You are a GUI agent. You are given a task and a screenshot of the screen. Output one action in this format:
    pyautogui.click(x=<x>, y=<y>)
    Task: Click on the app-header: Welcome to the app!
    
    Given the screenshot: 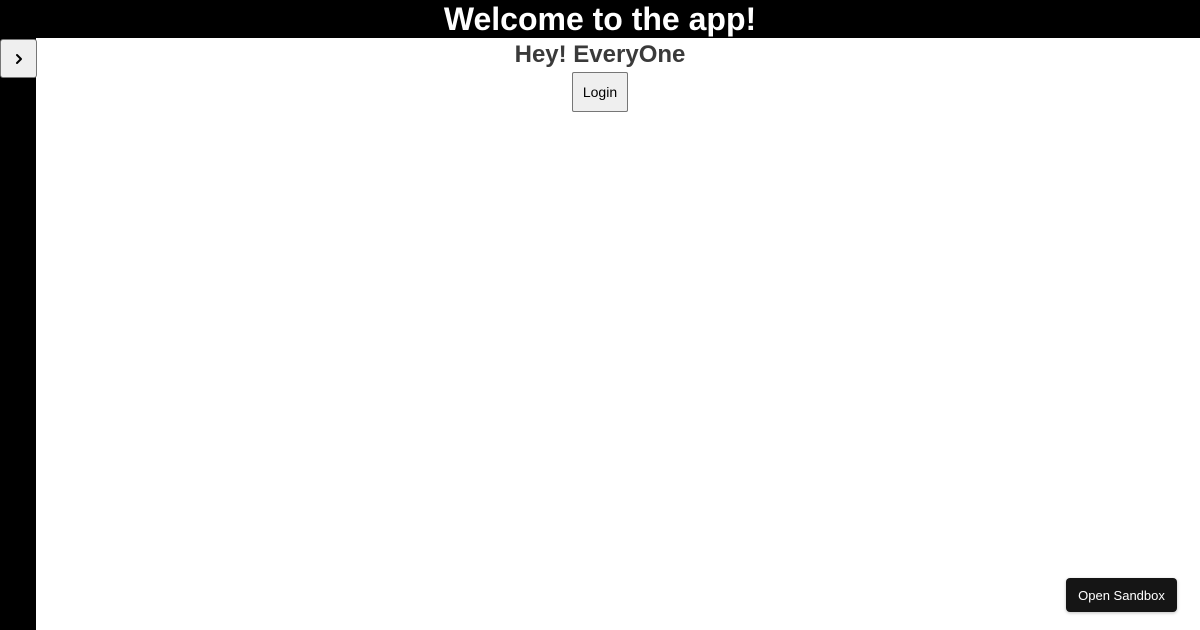 What is the action you would take?
    pyautogui.click(x=600, y=19)
    